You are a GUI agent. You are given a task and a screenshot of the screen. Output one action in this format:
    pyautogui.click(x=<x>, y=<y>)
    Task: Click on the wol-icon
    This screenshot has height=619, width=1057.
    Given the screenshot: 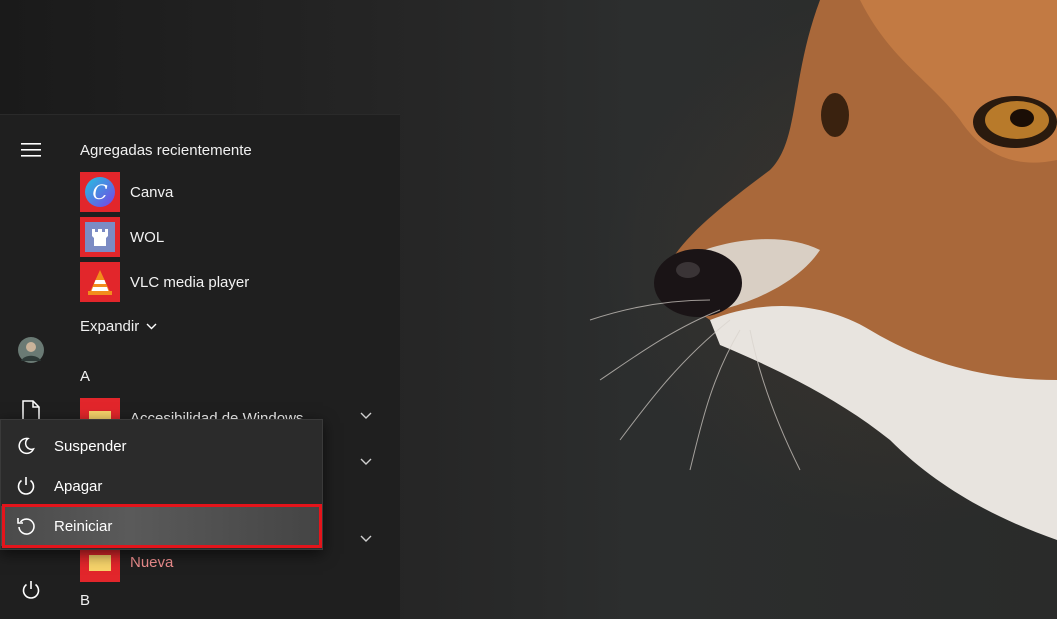 What is the action you would take?
    pyautogui.click(x=100, y=237)
    